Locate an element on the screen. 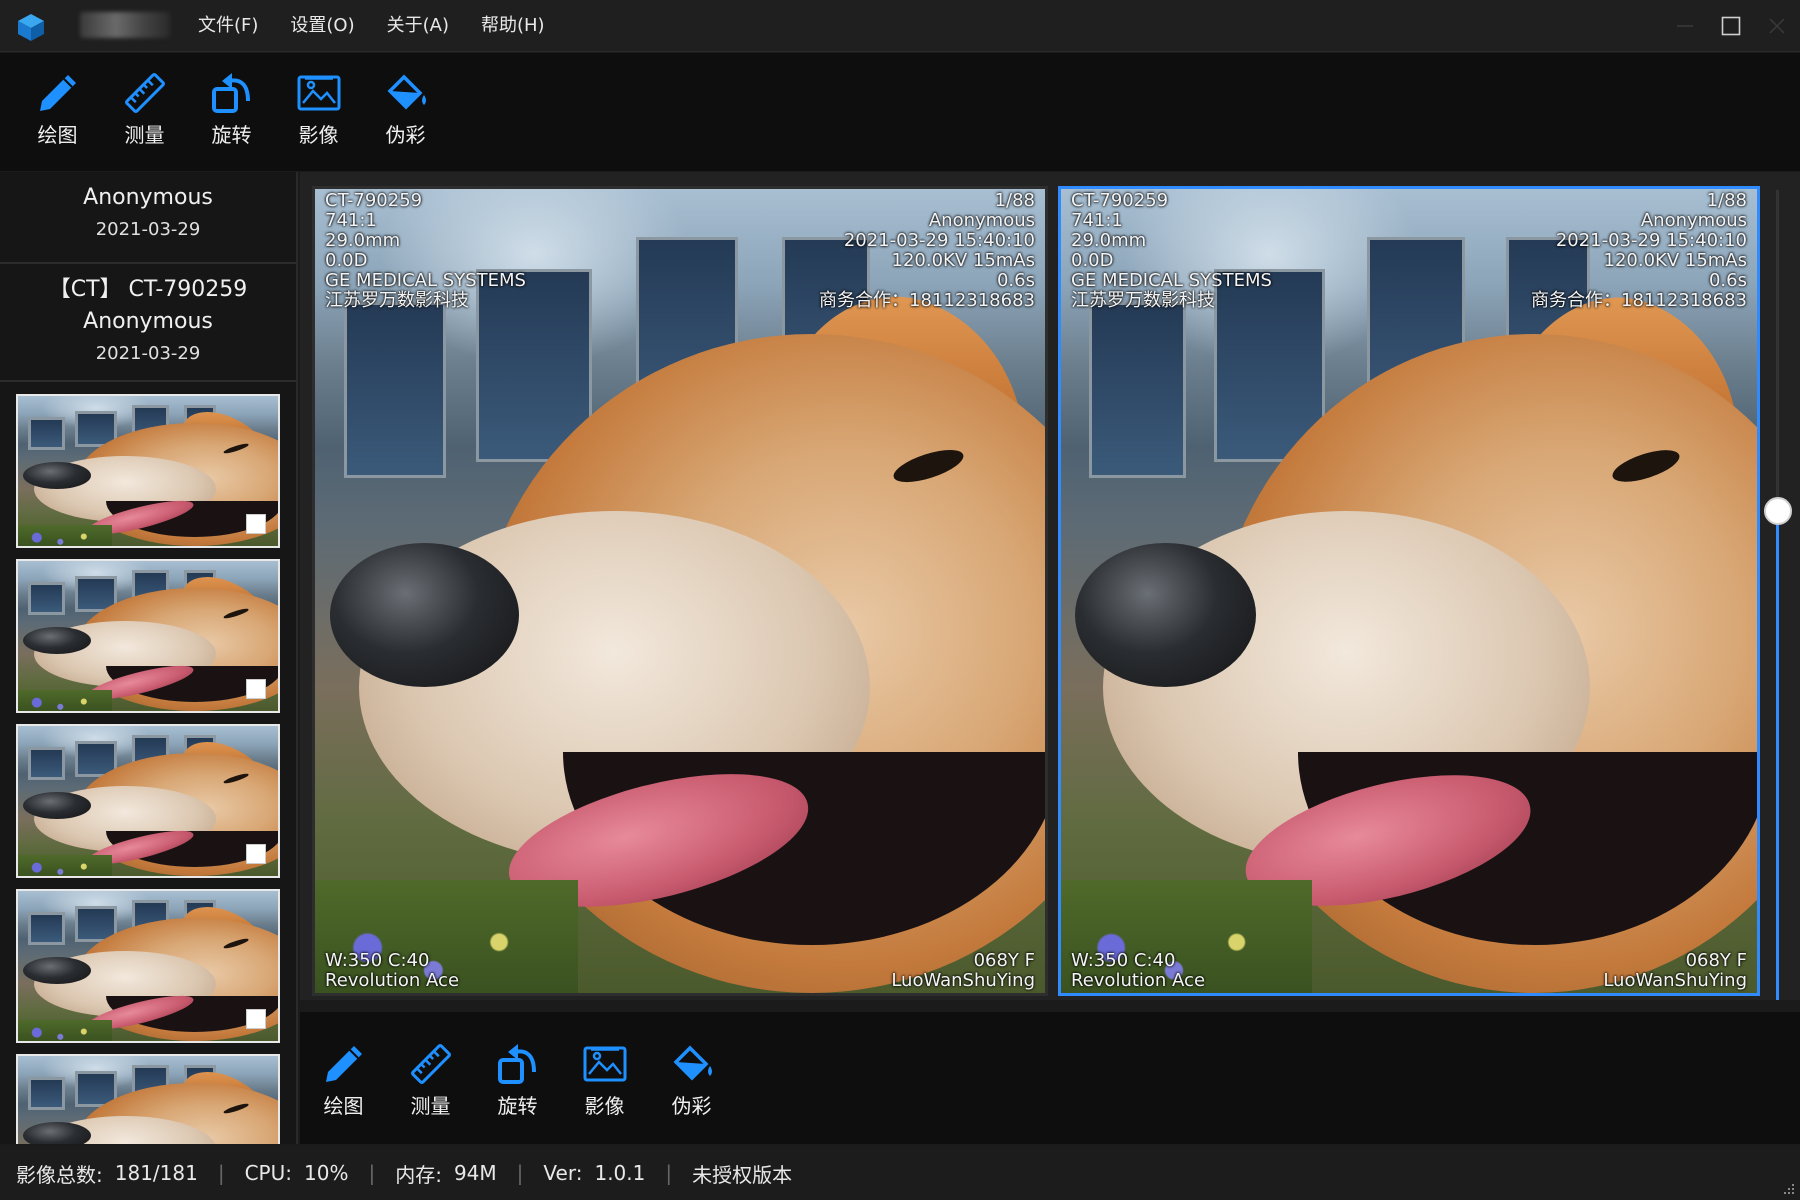 The height and width of the screenshot is (1200, 1800). status-license: 未授权版本 is located at coordinates (742, 1173).